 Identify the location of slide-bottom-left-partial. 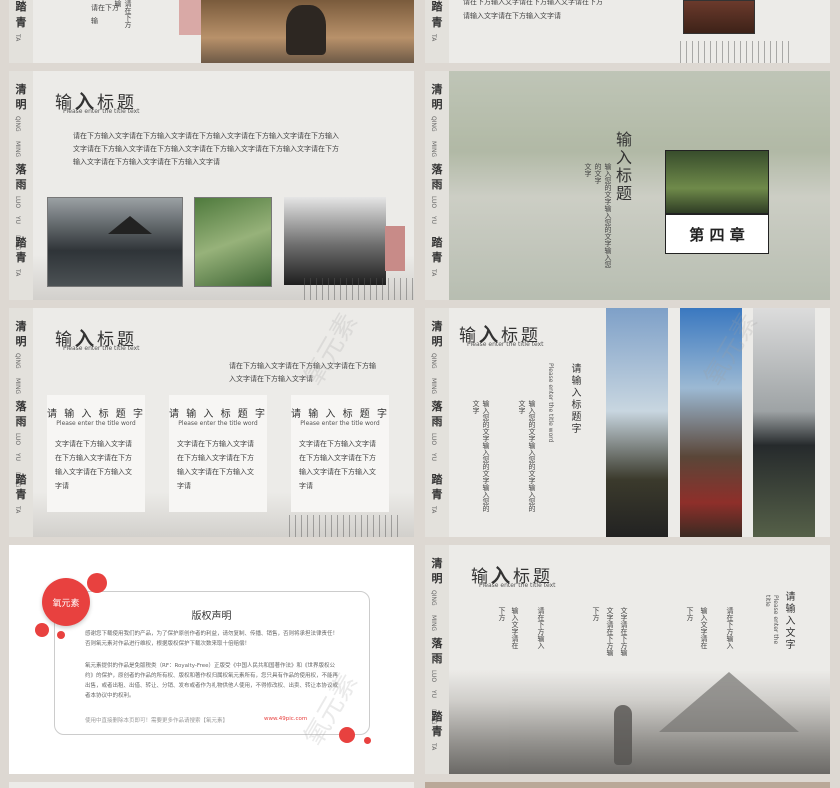
(211, 785).